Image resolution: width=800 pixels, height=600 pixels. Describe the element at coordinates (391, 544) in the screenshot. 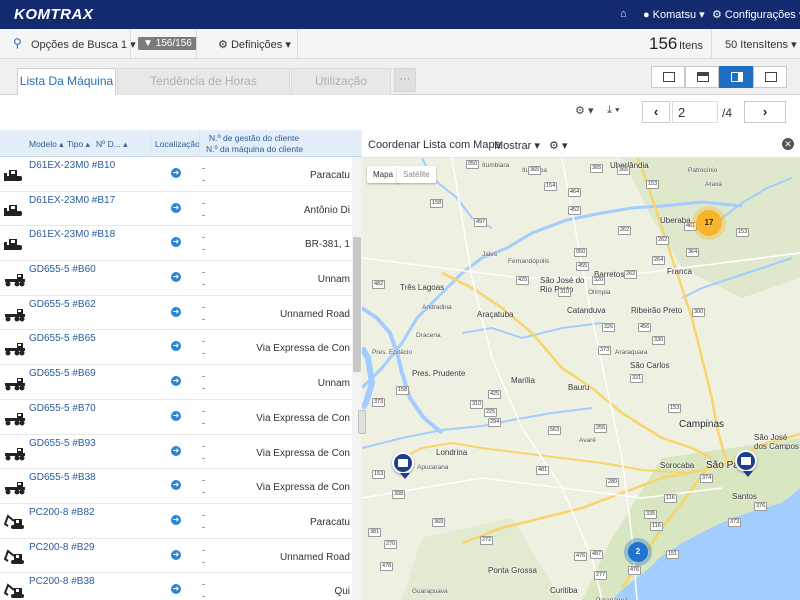

I see `road-number-marker: 270` at that location.